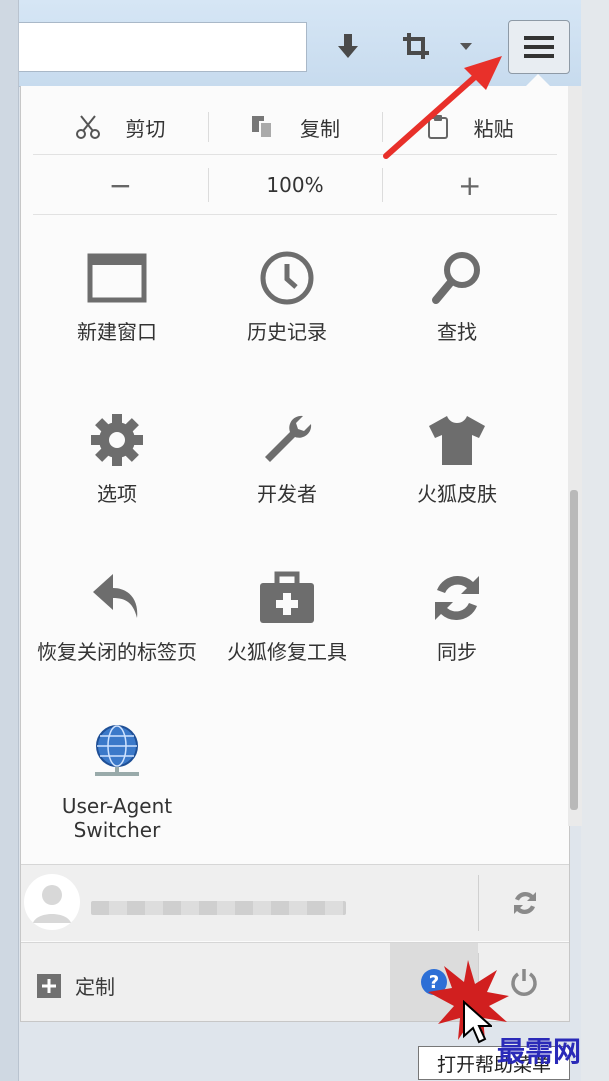 This screenshot has height=1081, width=609. I want to click on tile-label: 选项, so click(117, 494).